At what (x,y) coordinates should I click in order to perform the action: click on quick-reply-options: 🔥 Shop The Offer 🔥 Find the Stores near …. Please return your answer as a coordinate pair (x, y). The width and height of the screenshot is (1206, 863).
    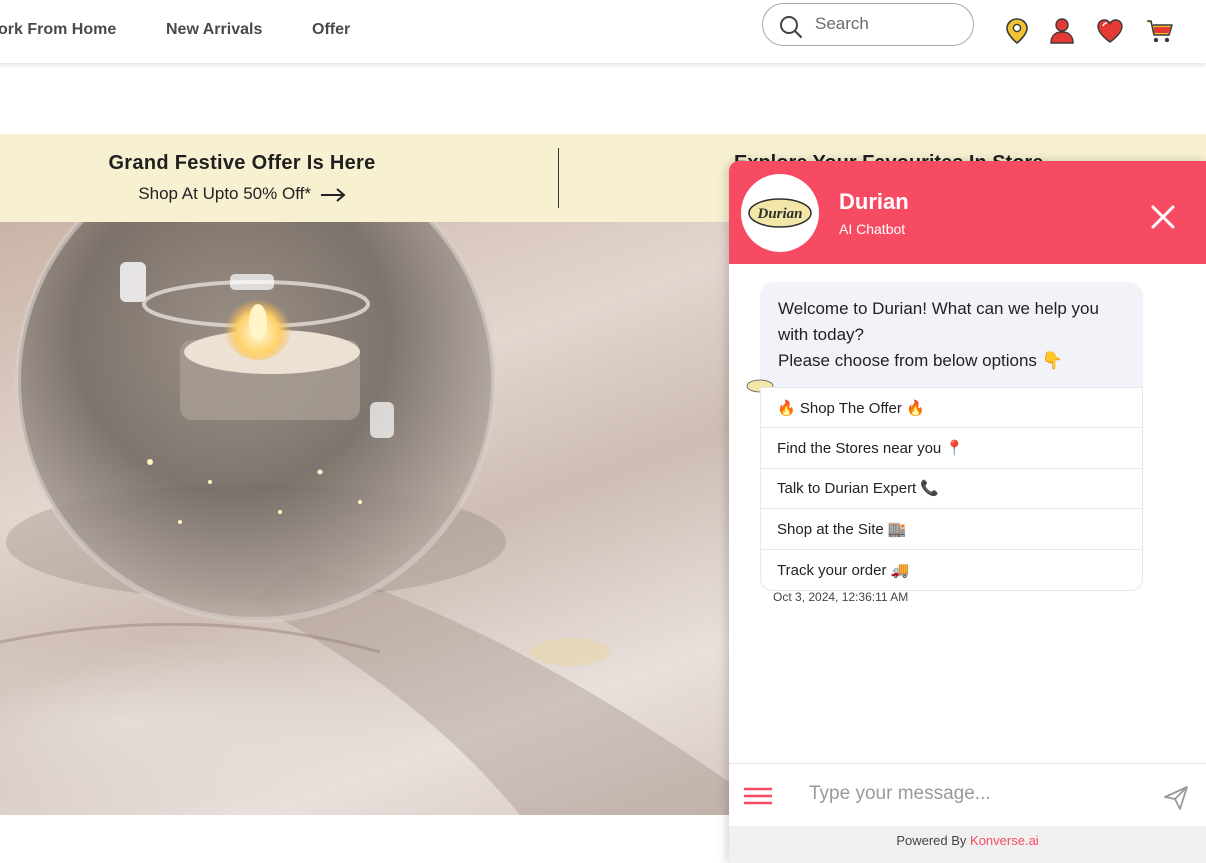
    Looking at the image, I should click on (951, 489).